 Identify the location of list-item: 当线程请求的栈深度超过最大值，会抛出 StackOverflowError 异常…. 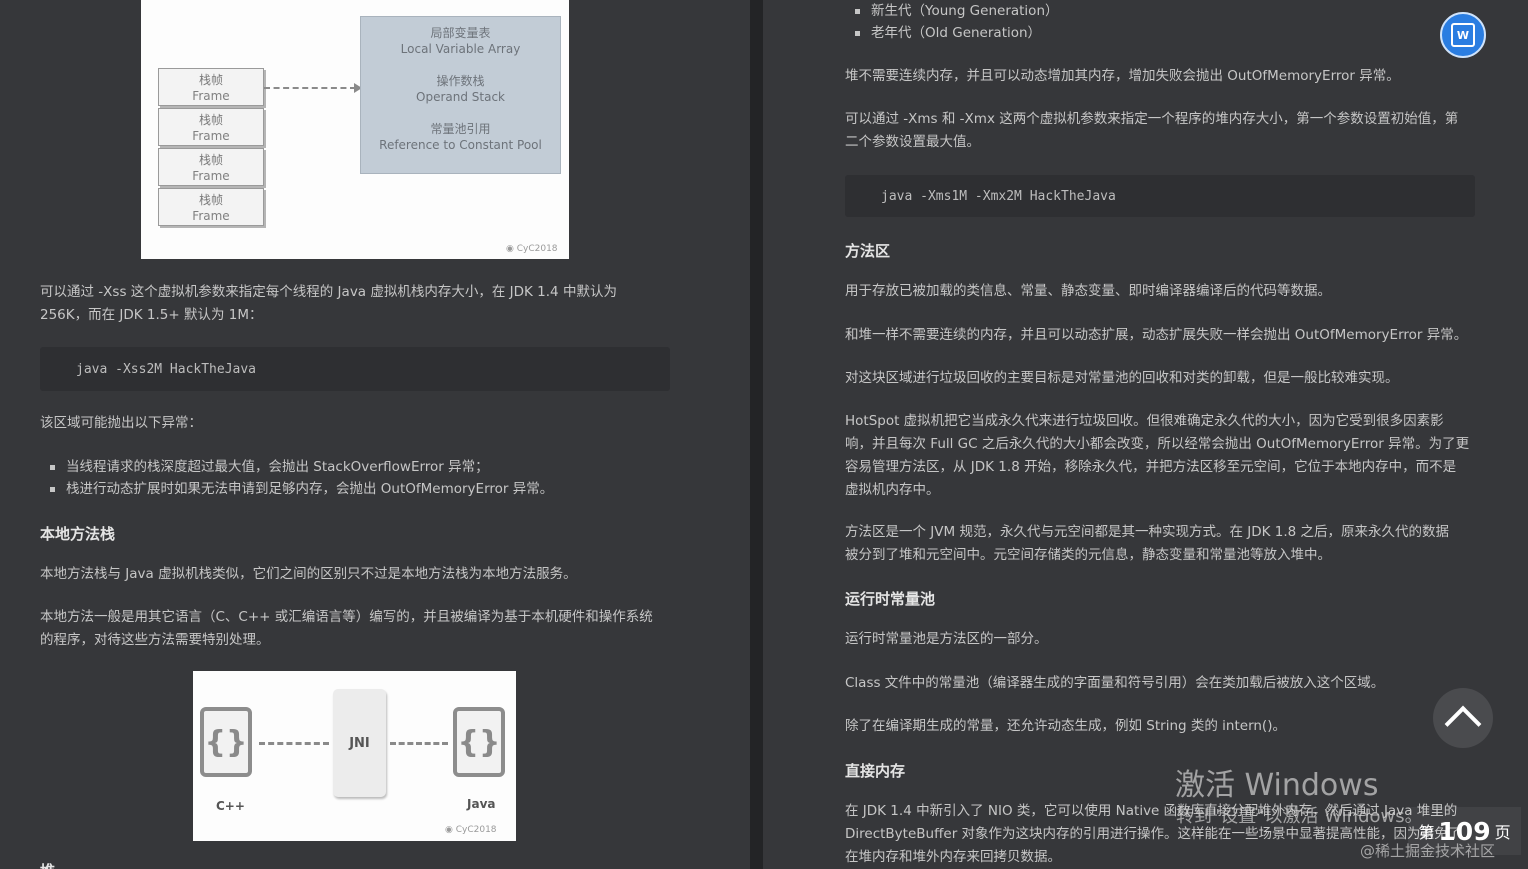
(296, 467).